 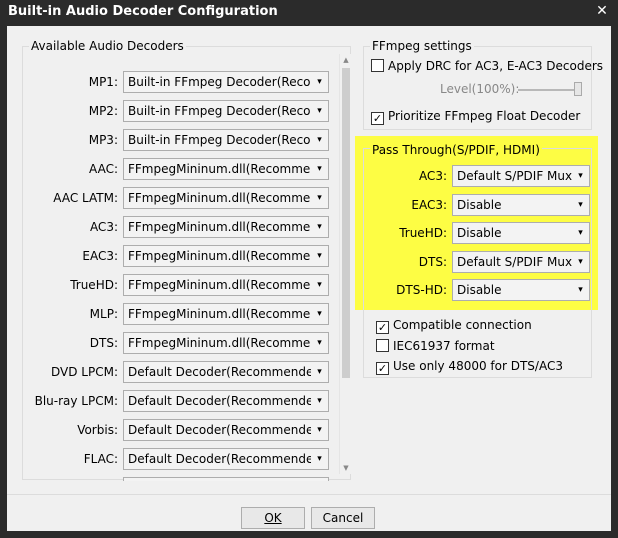 I want to click on level-slider, so click(x=550, y=90).